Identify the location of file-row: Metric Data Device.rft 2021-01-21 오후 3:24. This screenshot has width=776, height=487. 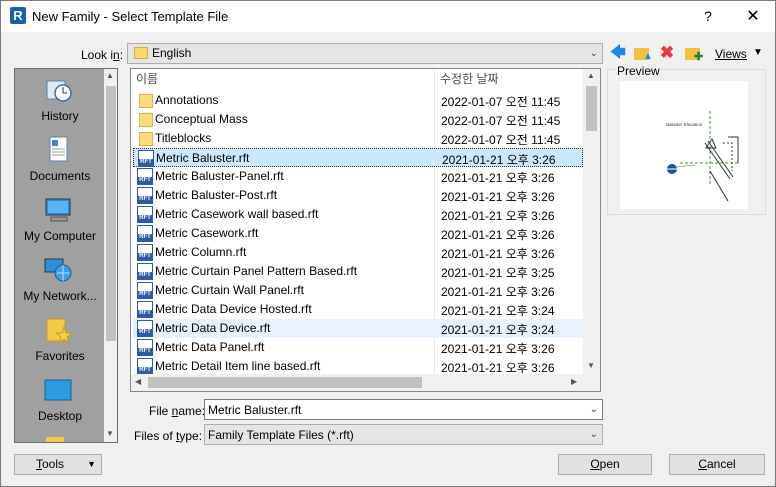
(358, 328).